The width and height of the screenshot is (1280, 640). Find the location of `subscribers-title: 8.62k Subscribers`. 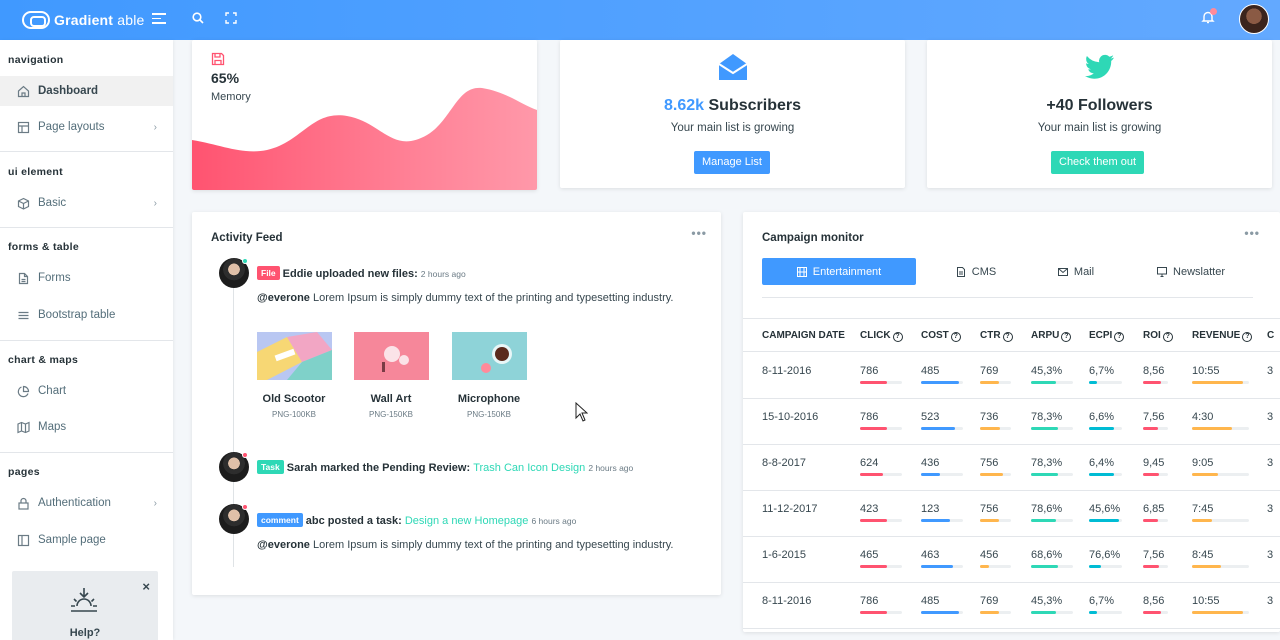

subscribers-title: 8.62k Subscribers is located at coordinates (732, 105).